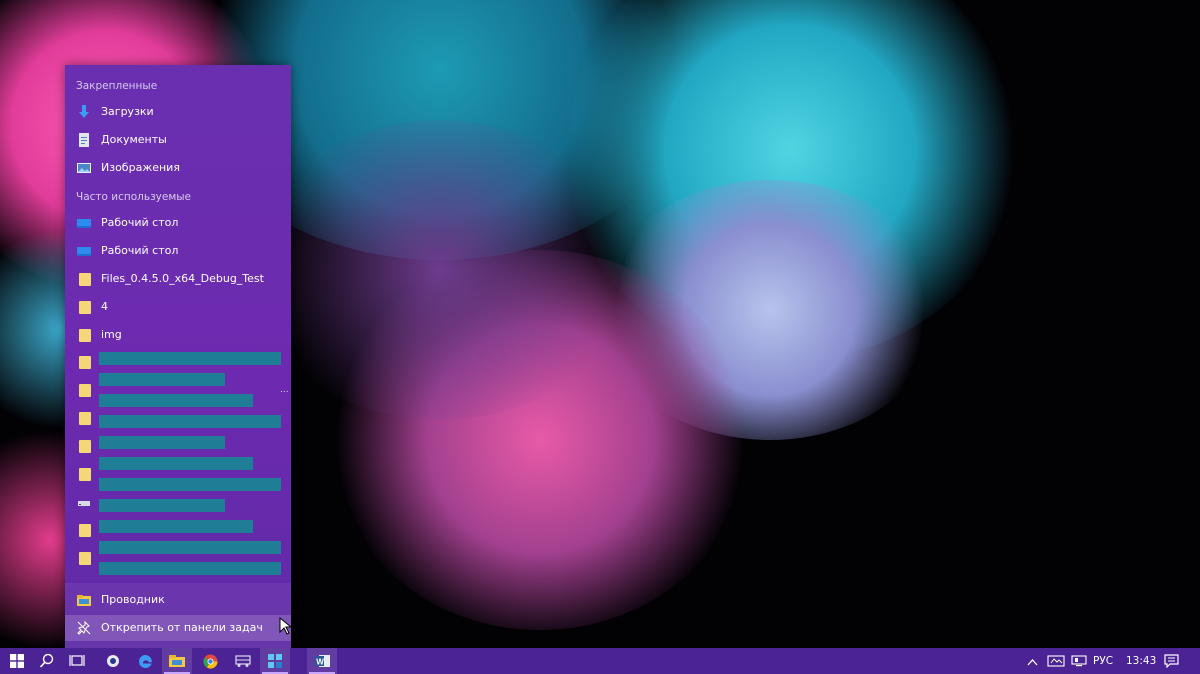 The image size is (1200, 674). I want to click on unpin-icon, so click(84, 627).